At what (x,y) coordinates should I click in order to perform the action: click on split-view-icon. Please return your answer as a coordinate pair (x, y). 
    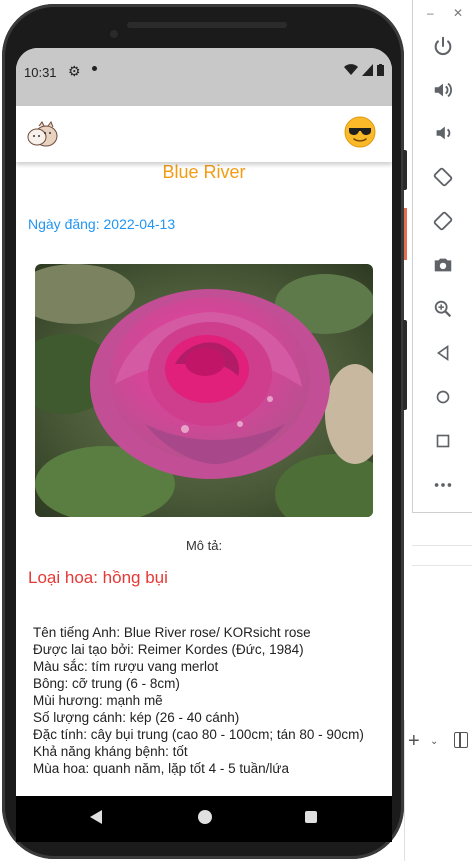
    Looking at the image, I should click on (461, 740).